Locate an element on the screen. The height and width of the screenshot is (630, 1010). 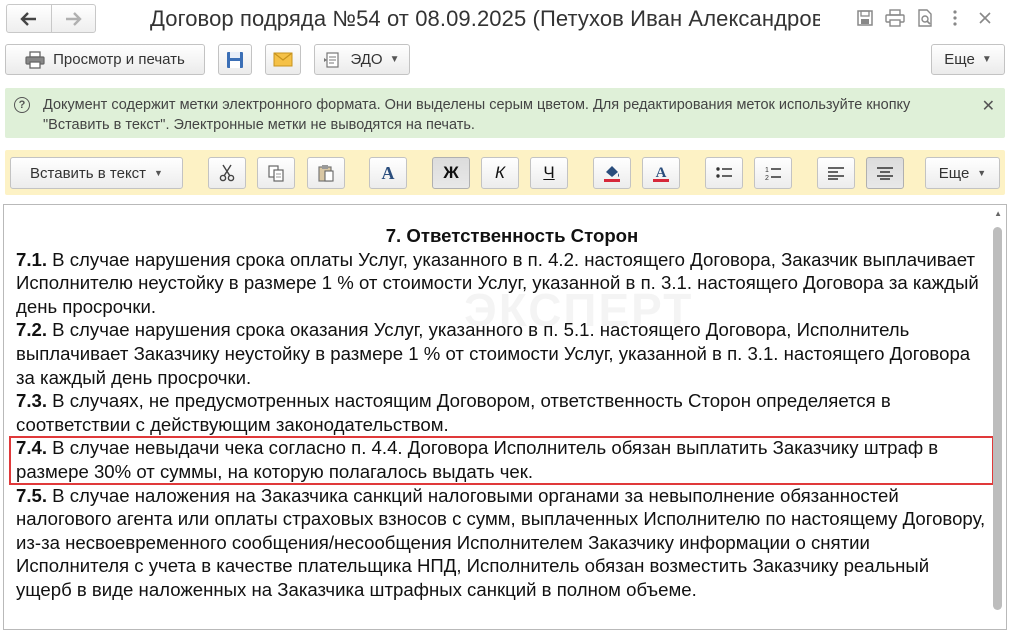
navigation-buttons is located at coordinates (51, 18).